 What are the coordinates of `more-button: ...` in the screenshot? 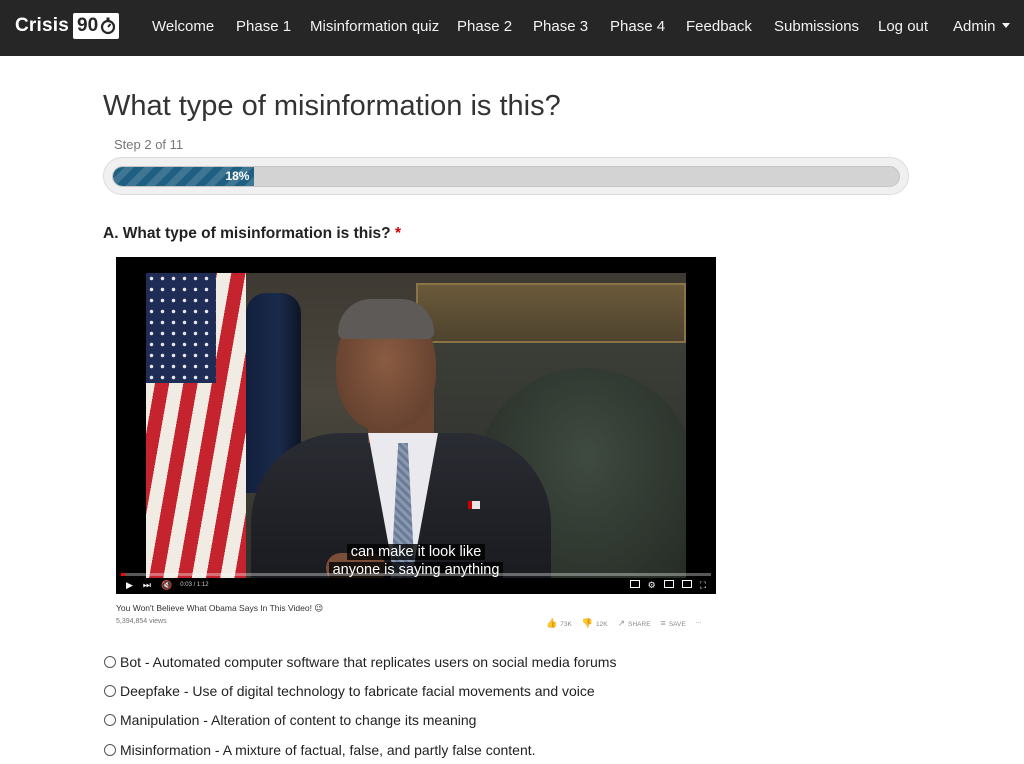 It's located at (698, 623).